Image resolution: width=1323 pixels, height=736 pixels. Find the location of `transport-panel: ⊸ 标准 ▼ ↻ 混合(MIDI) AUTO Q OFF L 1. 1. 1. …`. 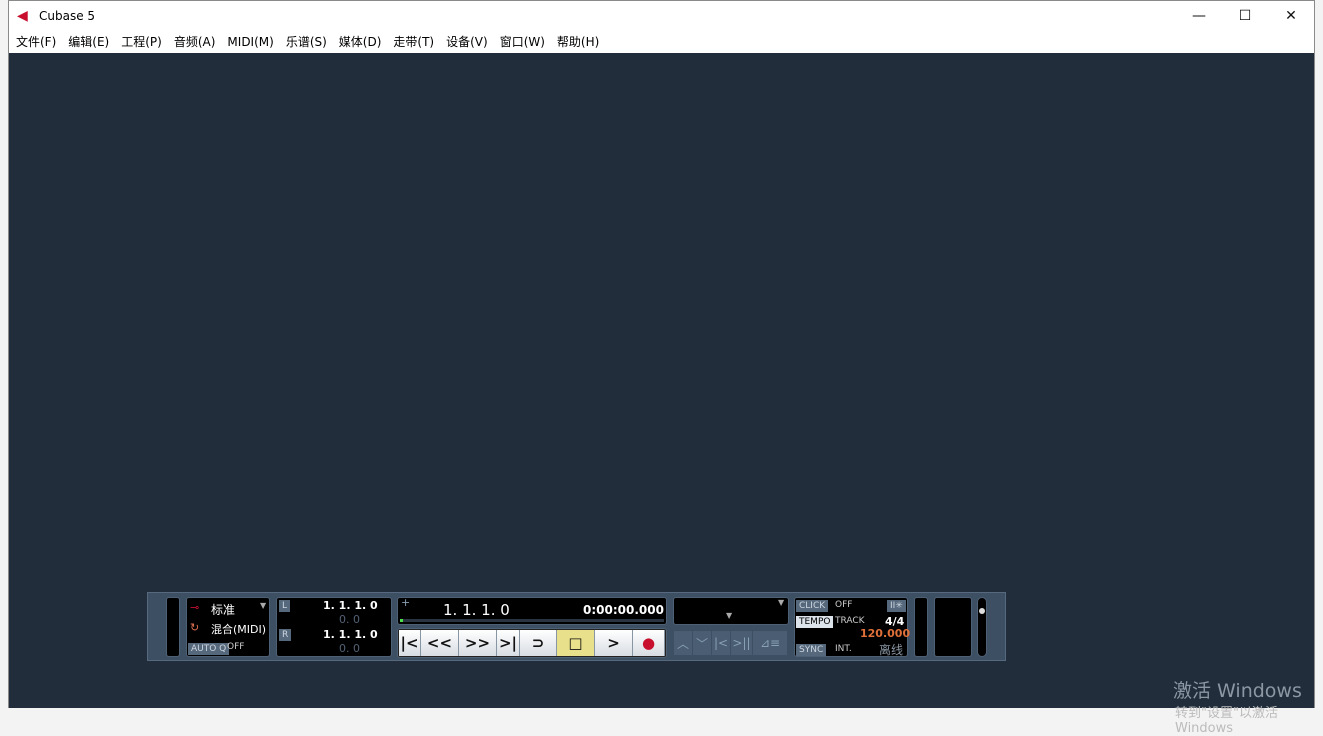

transport-panel: ⊸ 标准 ▼ ↻ 混合(MIDI) AUTO Q OFF L 1. 1. 1. … is located at coordinates (576, 626).